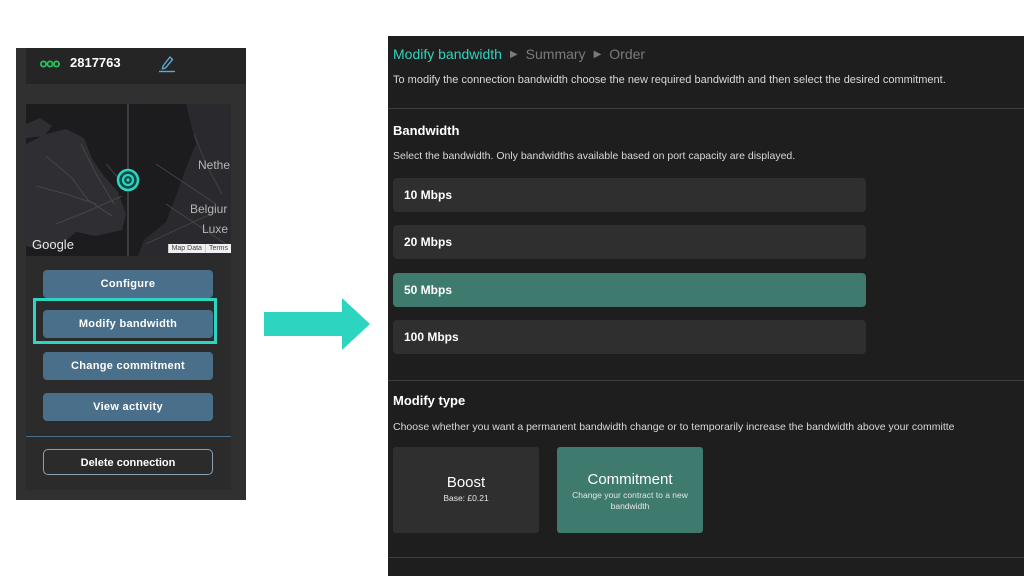 The width and height of the screenshot is (1024, 576). Describe the element at coordinates (629, 337) in the screenshot. I see `bandwidth-option-100: 100 Mbps` at that location.